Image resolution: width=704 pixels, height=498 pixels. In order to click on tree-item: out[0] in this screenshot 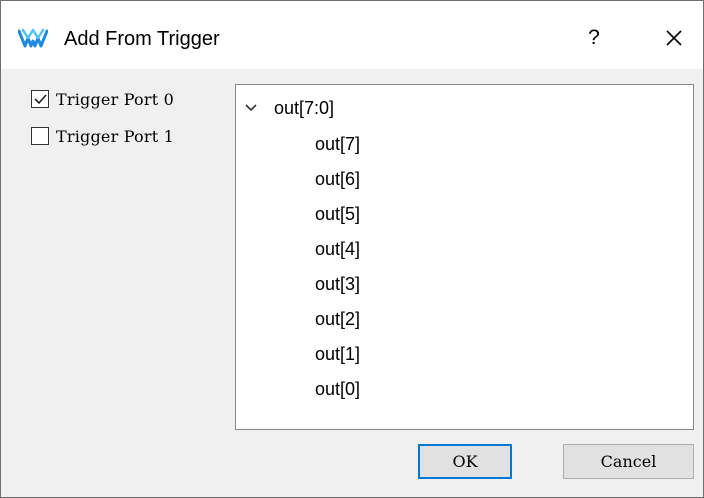, I will do `click(337, 389)`.